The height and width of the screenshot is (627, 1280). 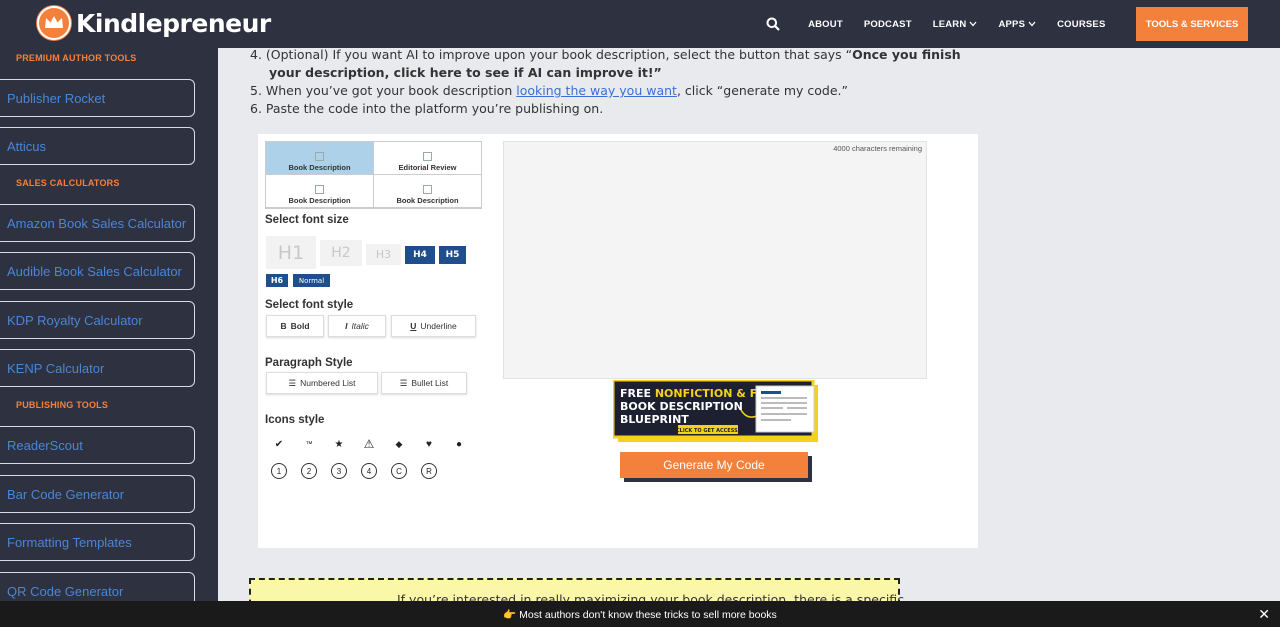 I want to click on h1-button: H1, so click(x=291, y=252).